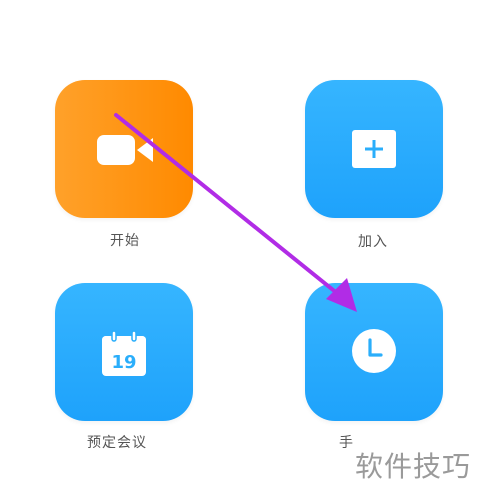 Image resolution: width=500 pixels, height=500 pixels. What do you see at coordinates (346, 443) in the screenshot?
I see `share-screen-label: 手` at bounding box center [346, 443].